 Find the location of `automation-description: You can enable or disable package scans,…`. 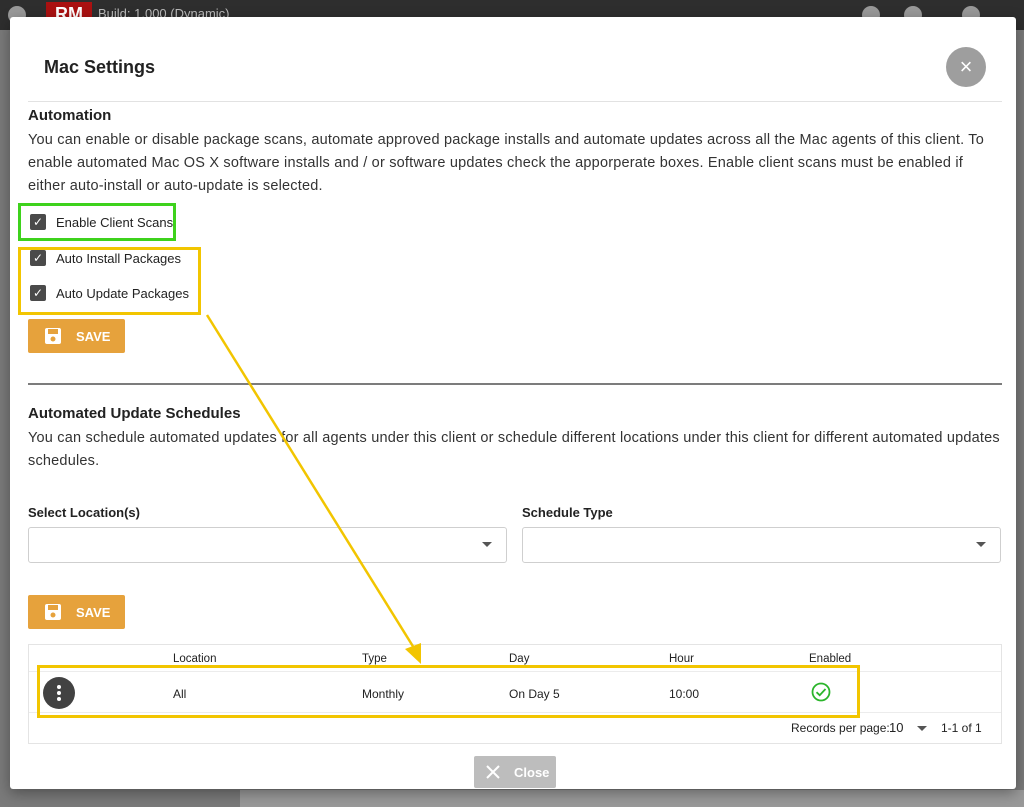

automation-description: You can enable or disable package scans,… is located at coordinates (506, 163).